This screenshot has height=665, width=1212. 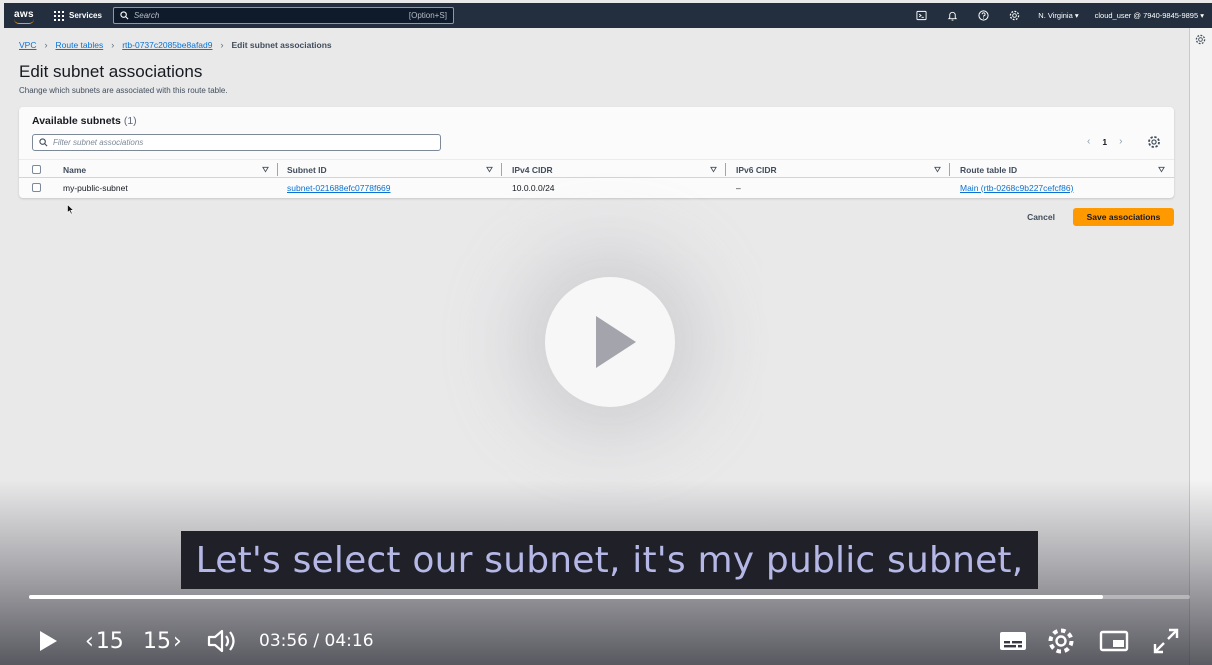 I want to click on mouse-cursor-icon, so click(x=71, y=209).